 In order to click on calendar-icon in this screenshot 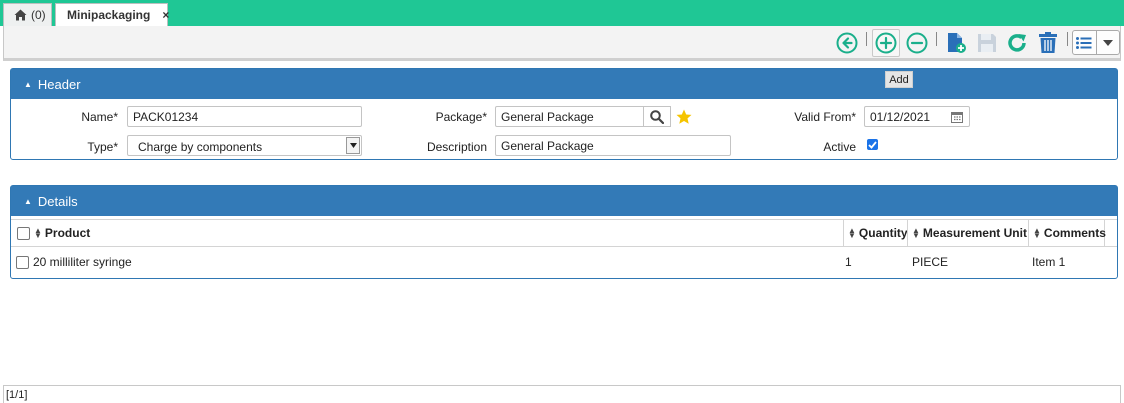, I will do `click(957, 117)`.